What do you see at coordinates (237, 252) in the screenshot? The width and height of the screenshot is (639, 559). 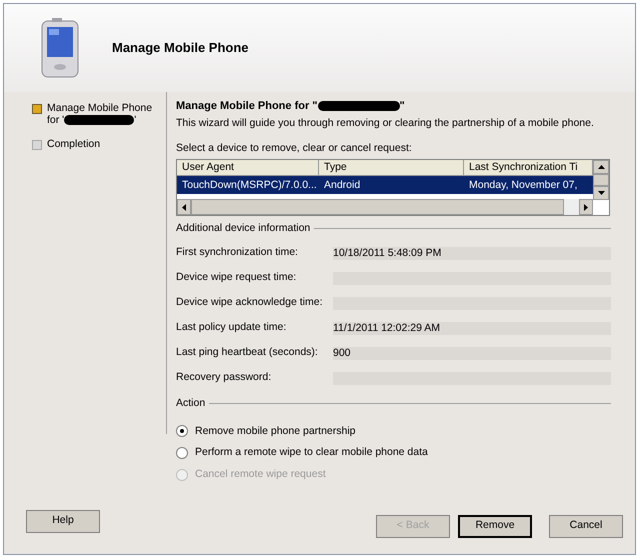 I see `field-label: First synchronization time:` at bounding box center [237, 252].